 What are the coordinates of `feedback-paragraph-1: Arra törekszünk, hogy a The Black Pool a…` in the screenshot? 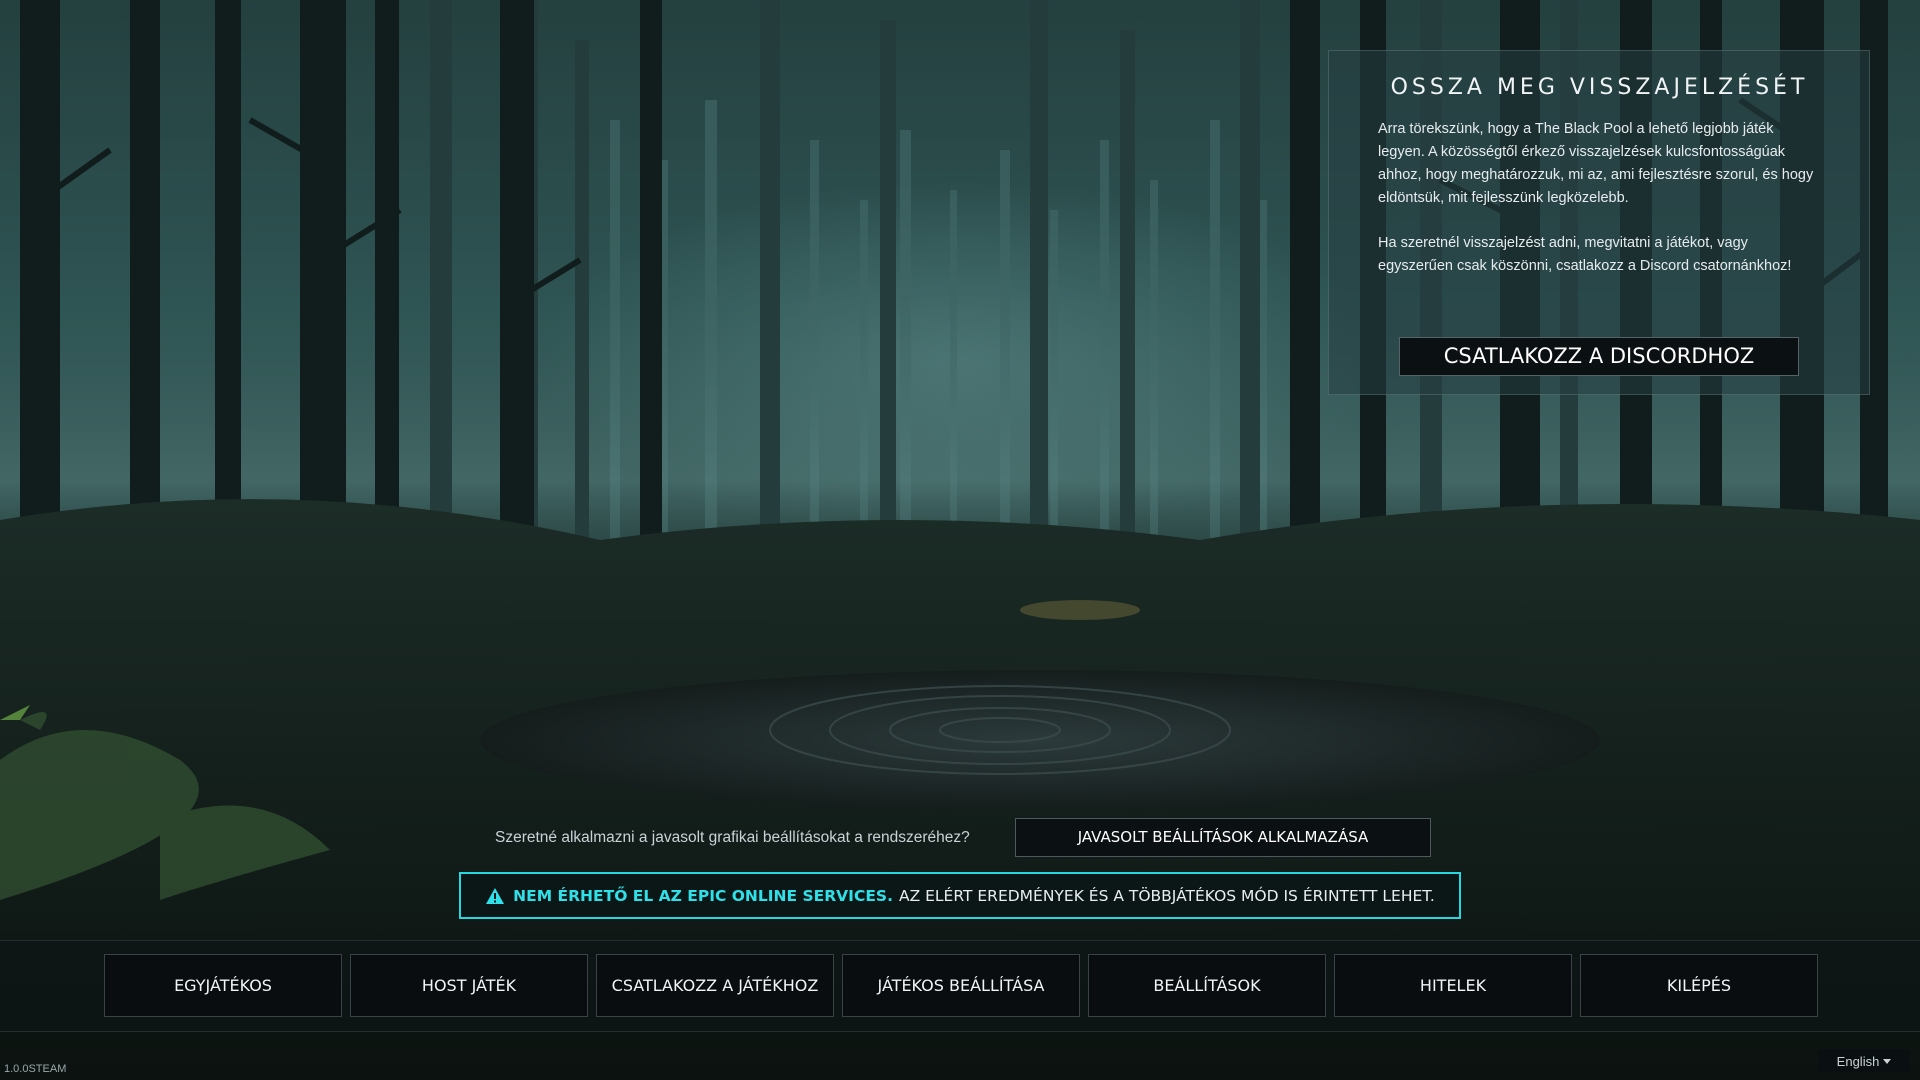 It's located at (1596, 163).